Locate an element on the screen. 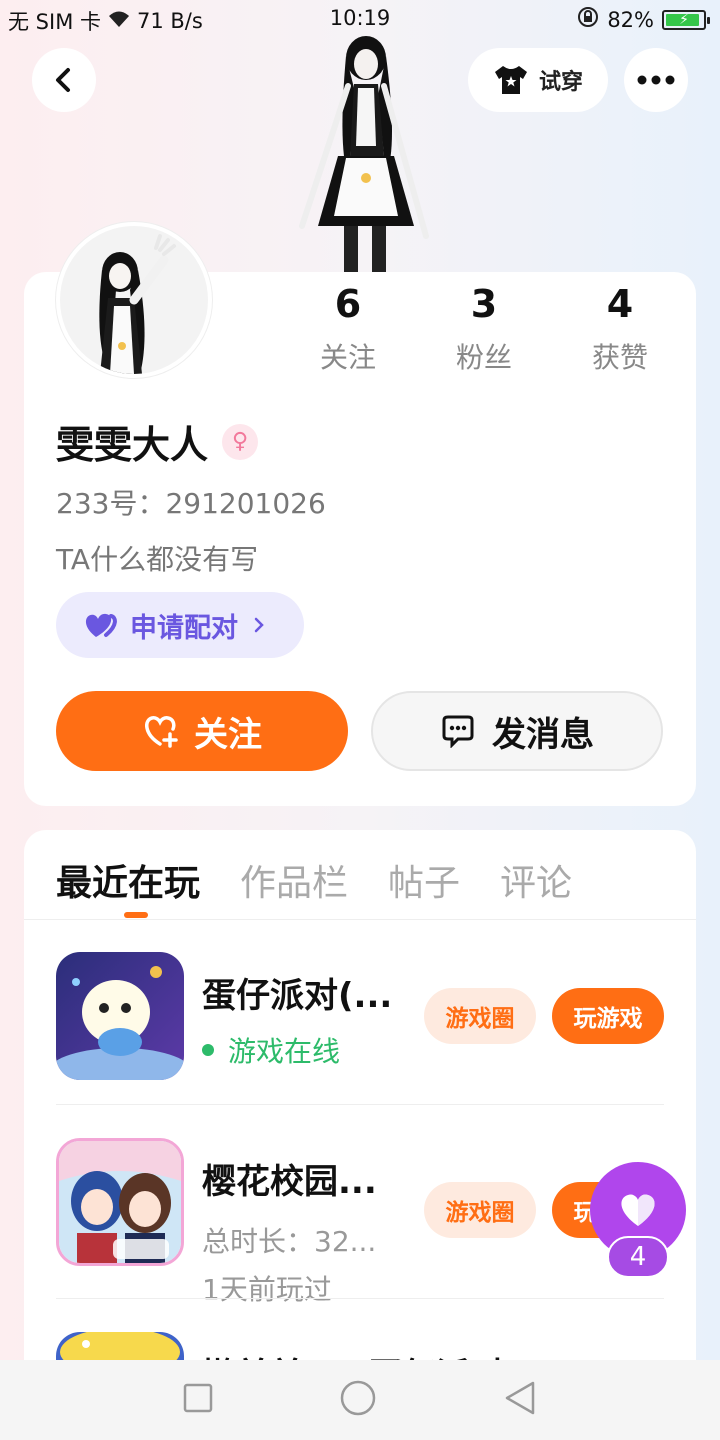 The width and height of the screenshot is (720, 1440). stat-label: 关注 is located at coordinates (347, 357).